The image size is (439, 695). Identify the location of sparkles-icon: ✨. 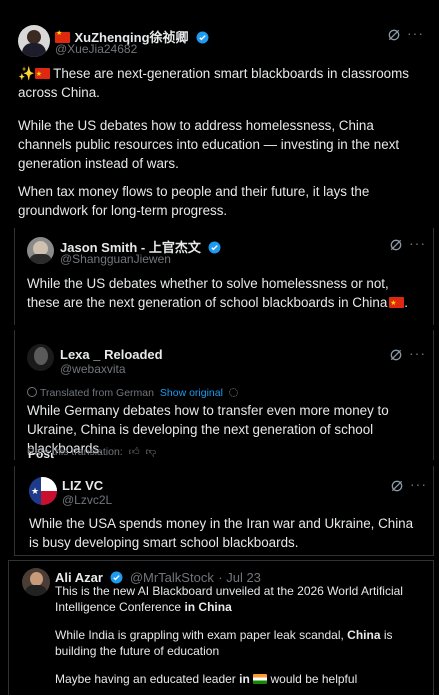
(26, 73).